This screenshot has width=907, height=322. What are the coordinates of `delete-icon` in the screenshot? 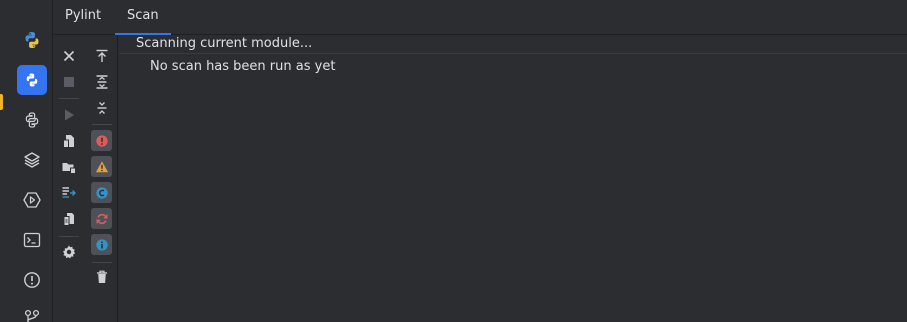 It's located at (102, 276).